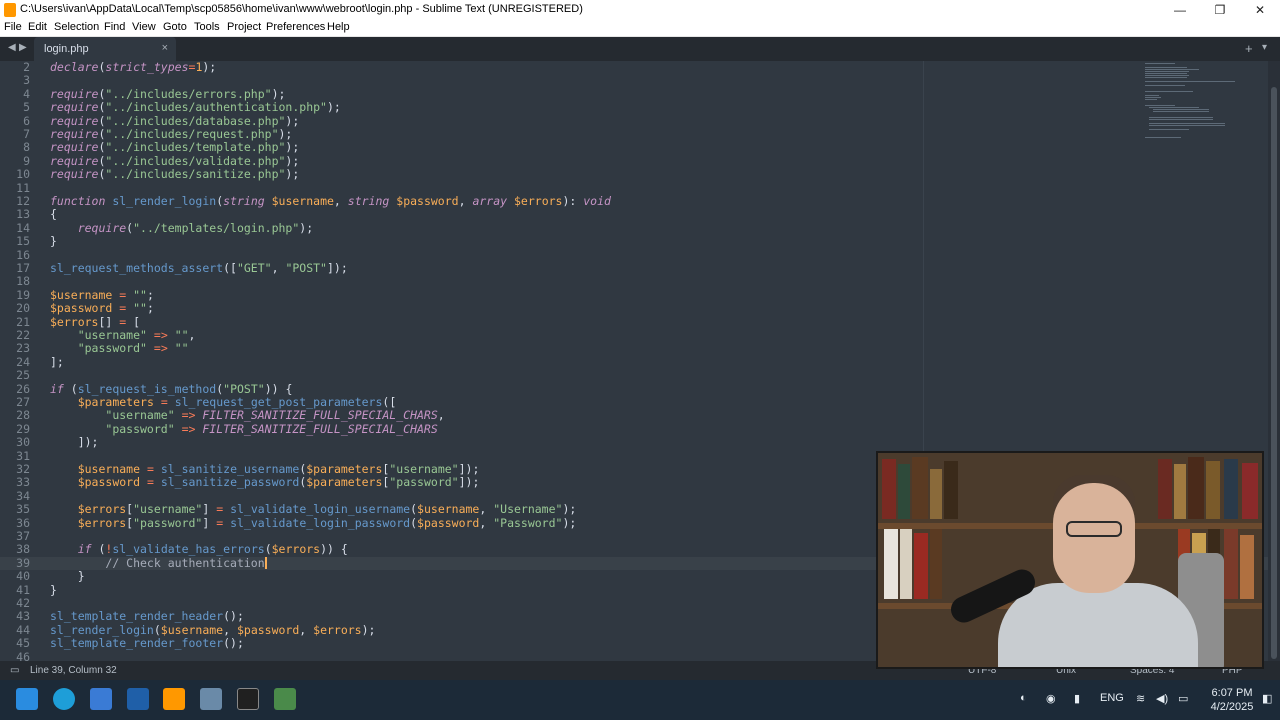  What do you see at coordinates (634, 281) in the screenshot?
I see `code-line: 18` at bounding box center [634, 281].